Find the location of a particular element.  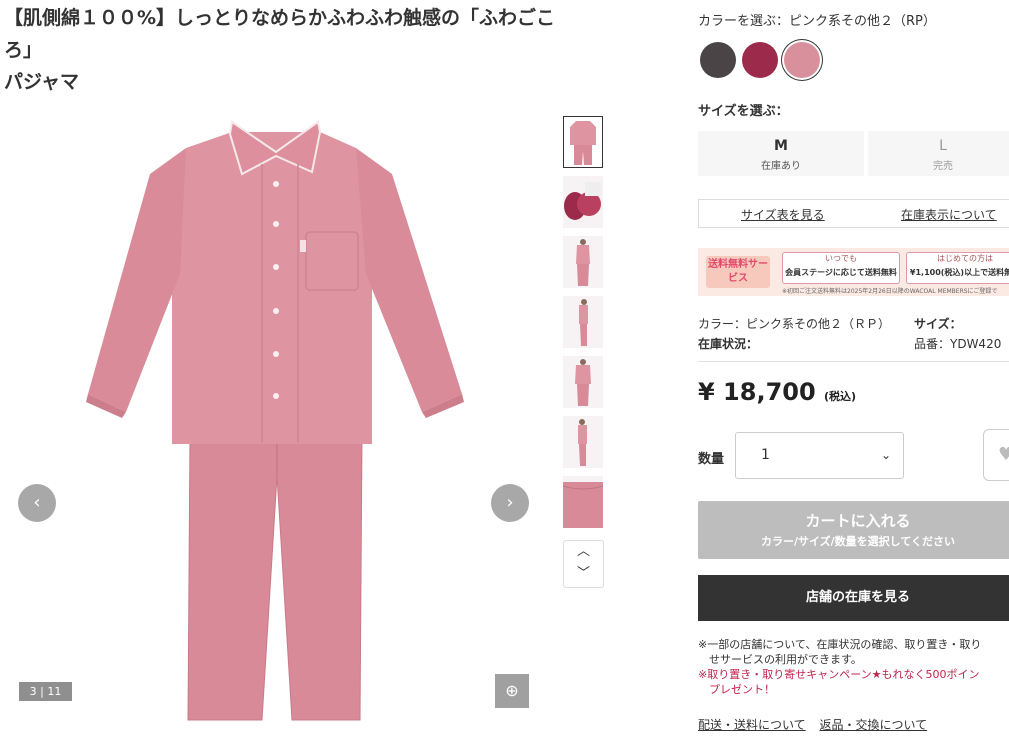

heart-icon: ♥ is located at coordinates (1003, 454).